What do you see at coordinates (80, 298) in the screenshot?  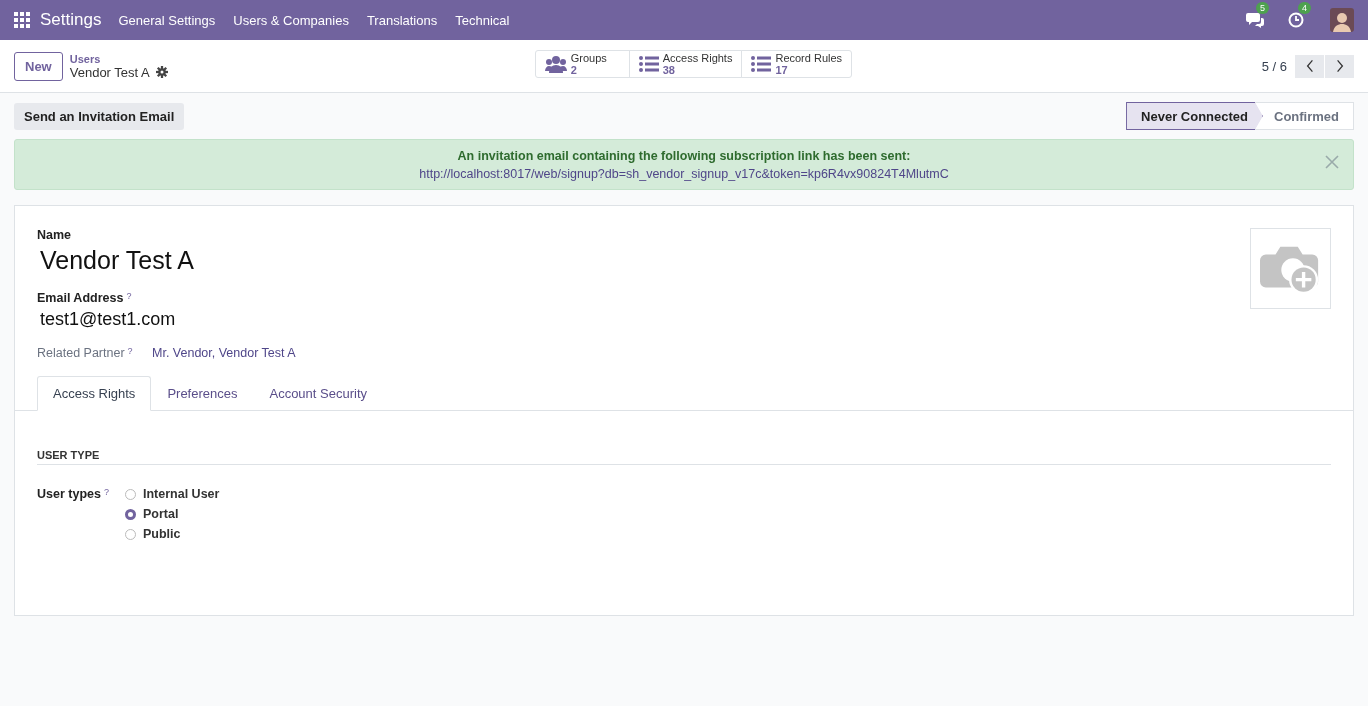 I see `field-label: Email Address` at bounding box center [80, 298].